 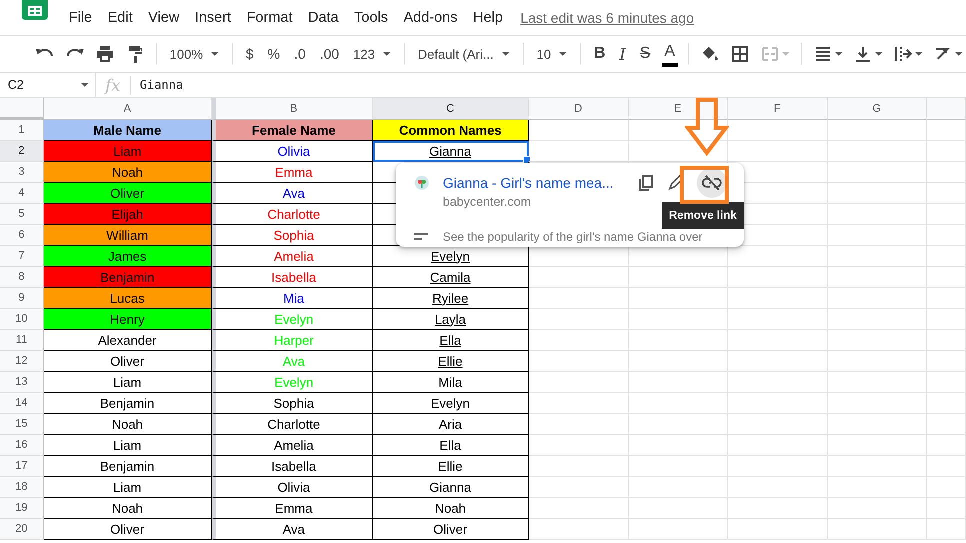 What do you see at coordinates (80, 18) in the screenshot?
I see `menu-item: File` at bounding box center [80, 18].